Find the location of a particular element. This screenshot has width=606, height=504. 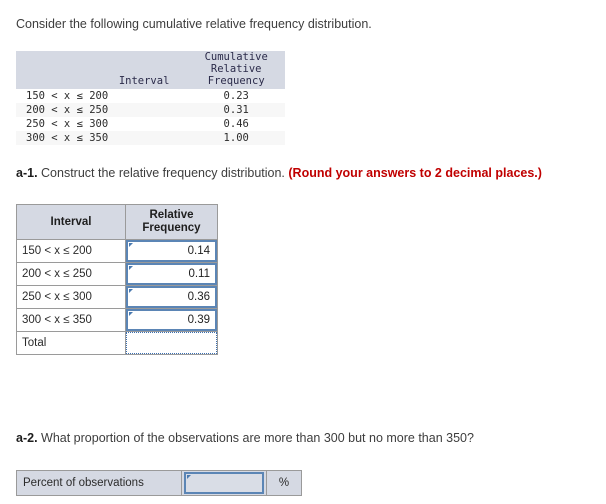

table-row: Percent of observations % is located at coordinates (159, 483).